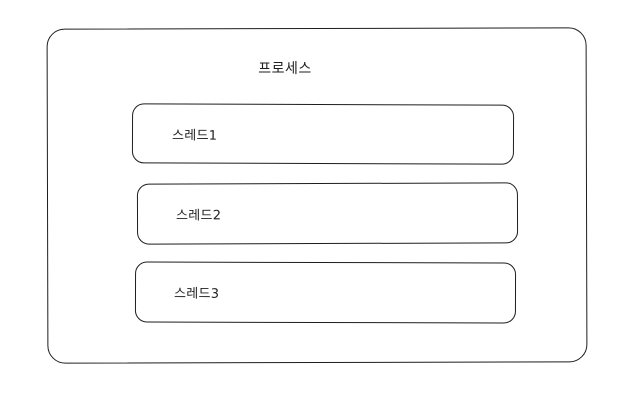 The height and width of the screenshot is (411, 635). I want to click on thread-label-1: 스레드1, so click(194, 136).